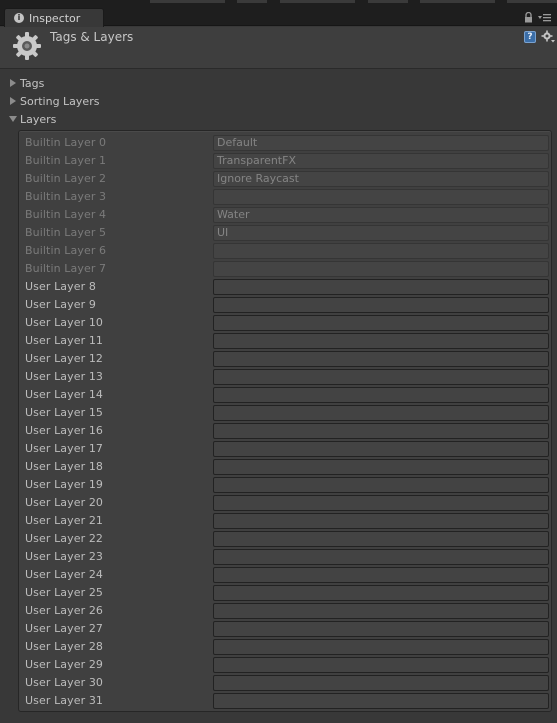  I want to click on layer-row: Builtin Layer 1 TransparentFX, so click(285, 161).